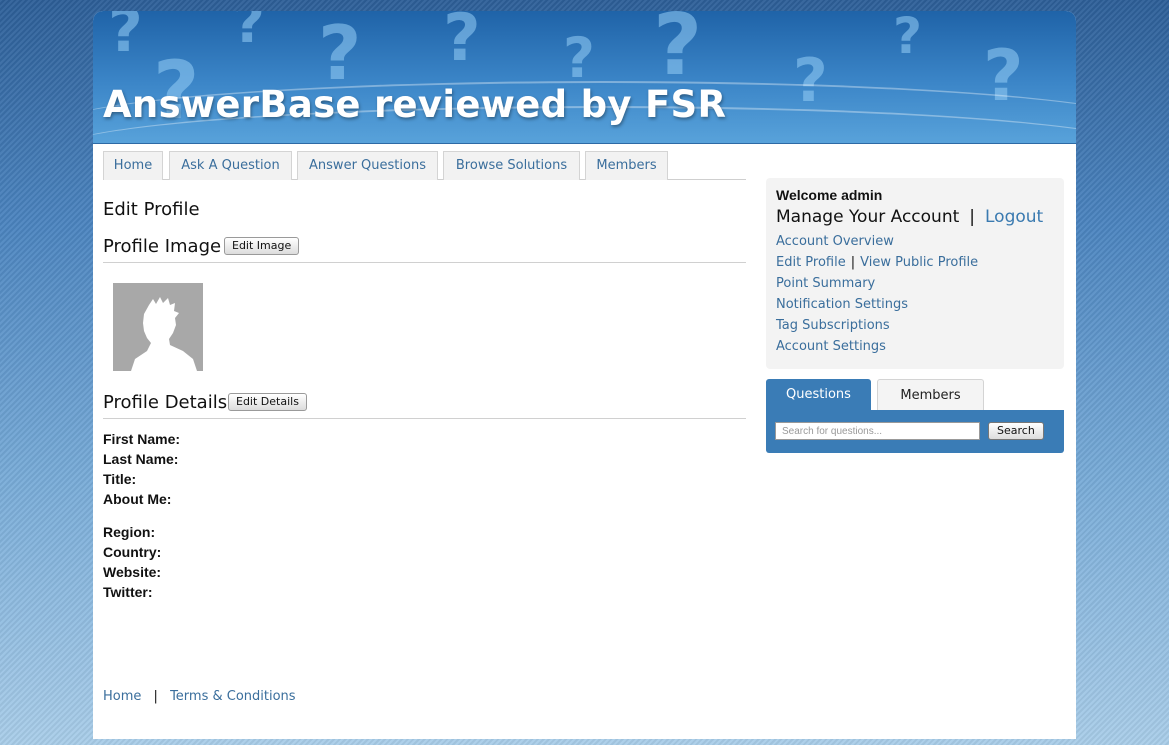 This screenshot has width=1169, height=745. What do you see at coordinates (1016, 431) in the screenshot?
I see `search-button: Search` at bounding box center [1016, 431].